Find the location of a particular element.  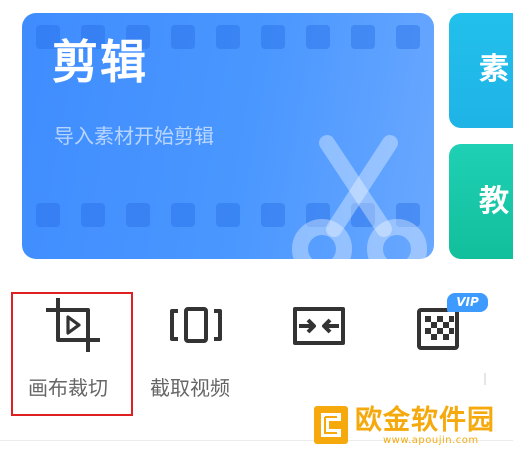

video-trim-tool-button is located at coordinates (196, 325).